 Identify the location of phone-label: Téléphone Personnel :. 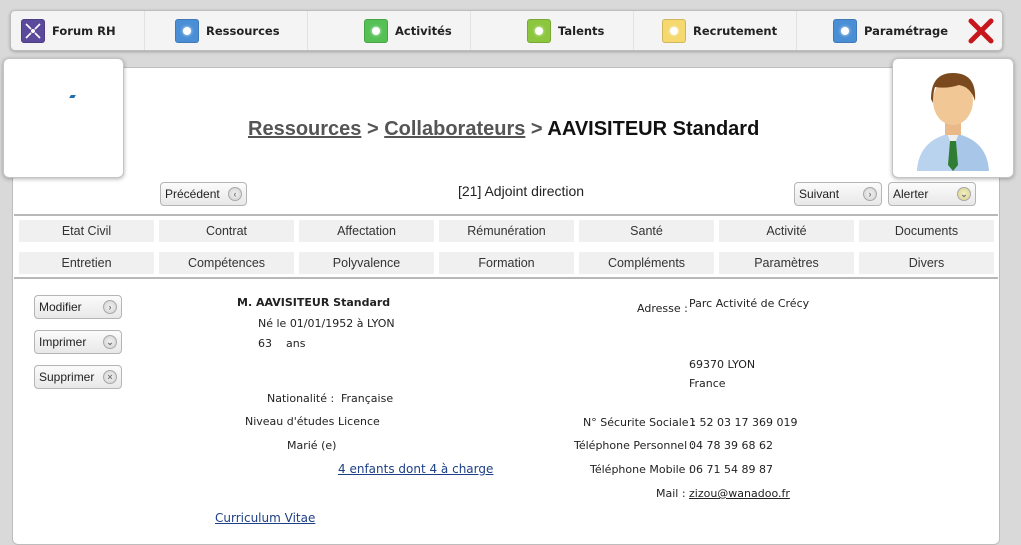
(634, 445).